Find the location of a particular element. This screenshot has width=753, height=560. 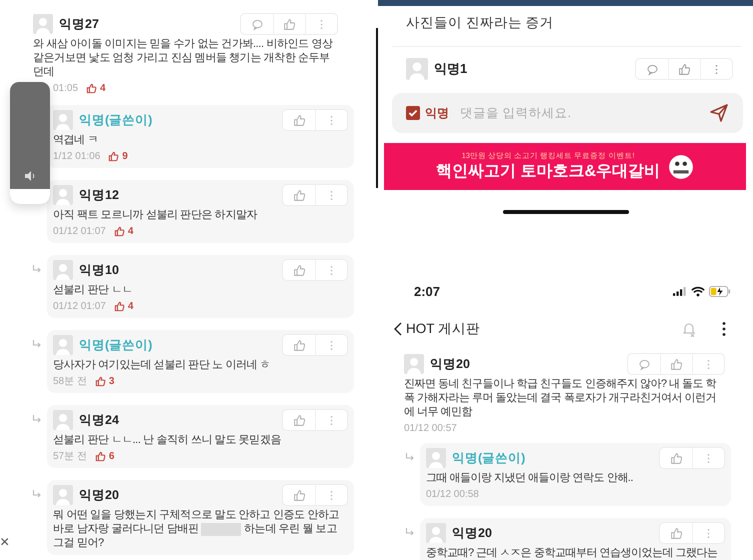

comment-time: 01/12 00:58 is located at coordinates (452, 494).